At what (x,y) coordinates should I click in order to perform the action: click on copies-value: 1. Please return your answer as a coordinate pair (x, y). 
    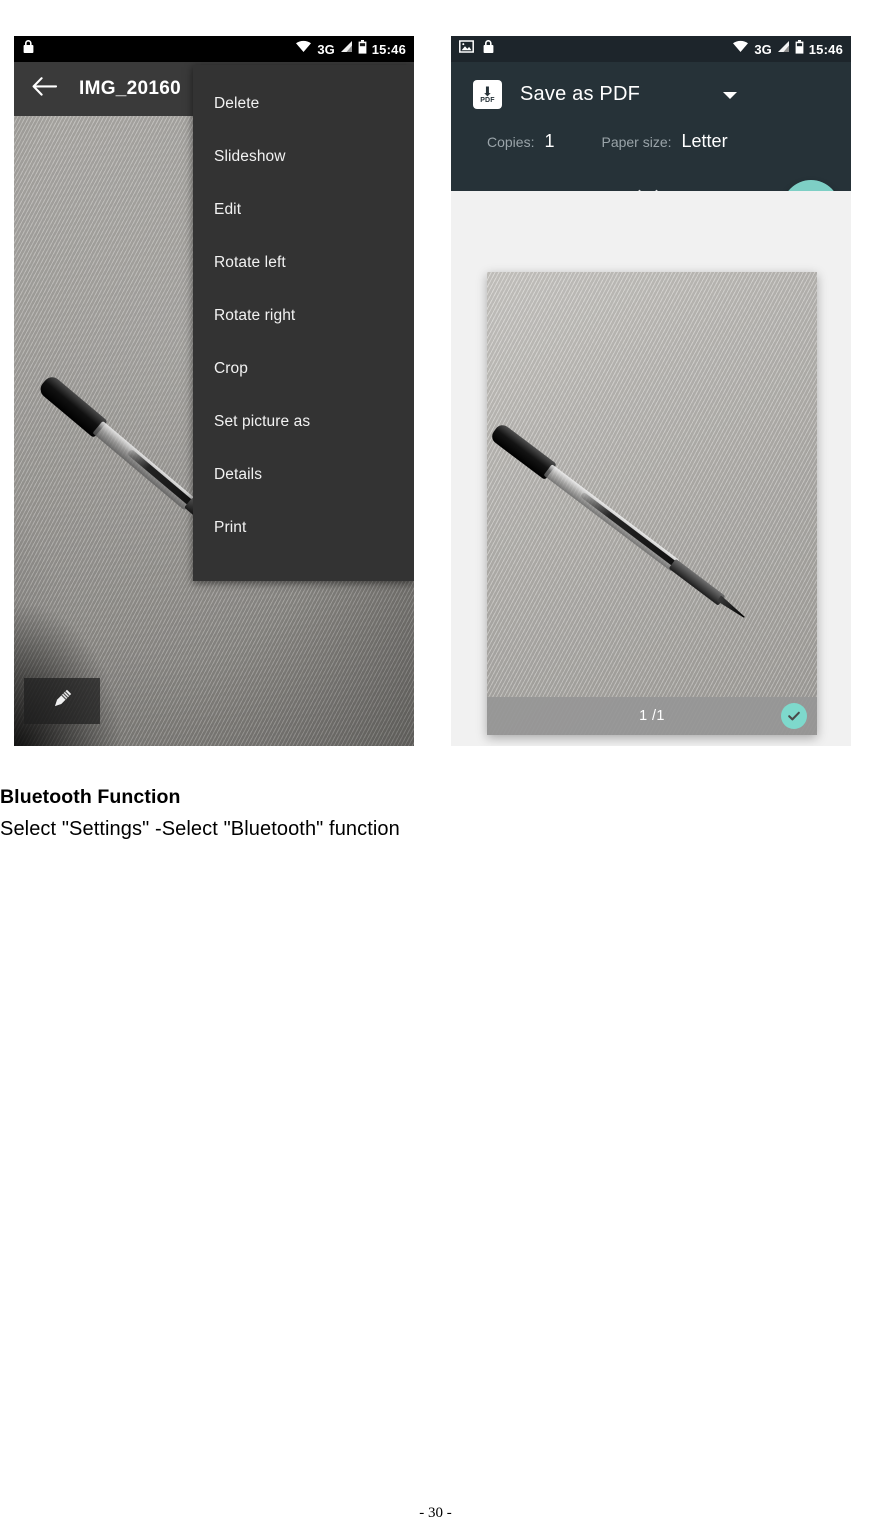
    Looking at the image, I should click on (549, 141).